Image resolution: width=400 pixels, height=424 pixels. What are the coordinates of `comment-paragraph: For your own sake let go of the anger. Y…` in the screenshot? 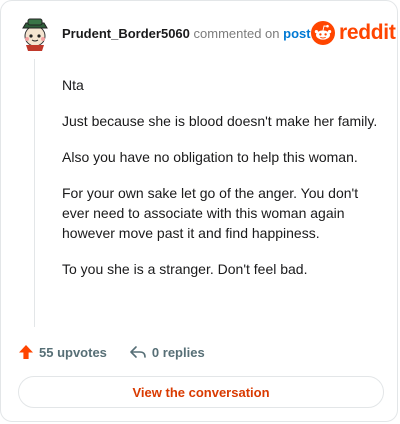 It's located at (210, 213).